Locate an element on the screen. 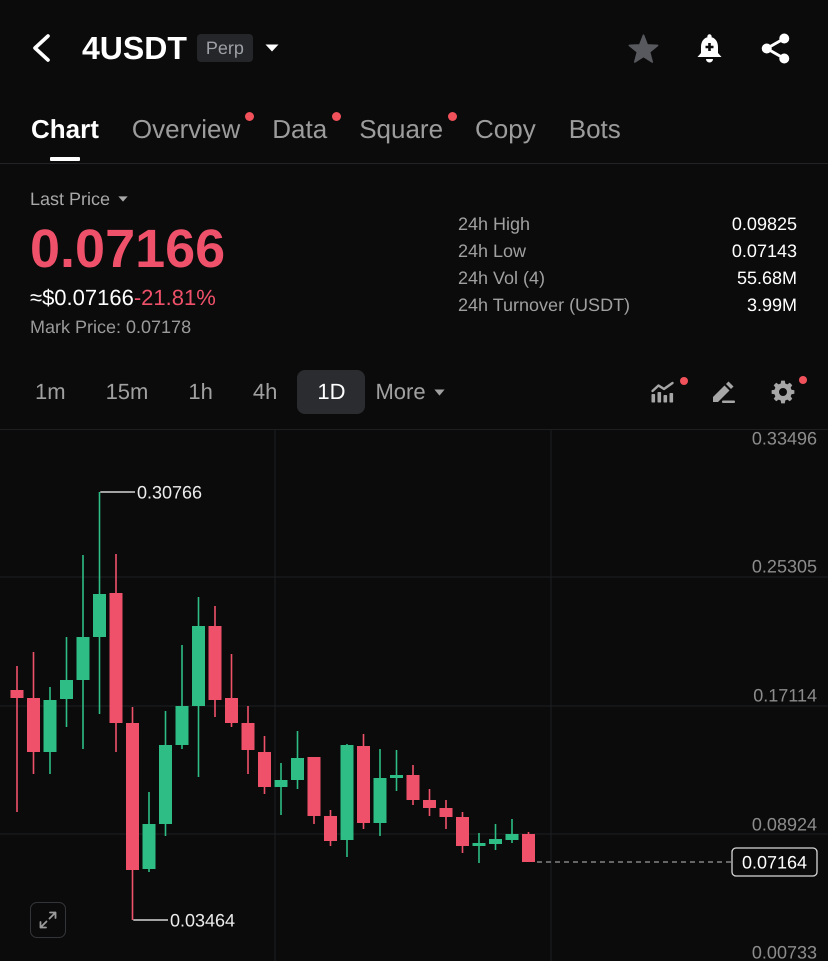  stat-value: 55.68M is located at coordinates (766, 278).